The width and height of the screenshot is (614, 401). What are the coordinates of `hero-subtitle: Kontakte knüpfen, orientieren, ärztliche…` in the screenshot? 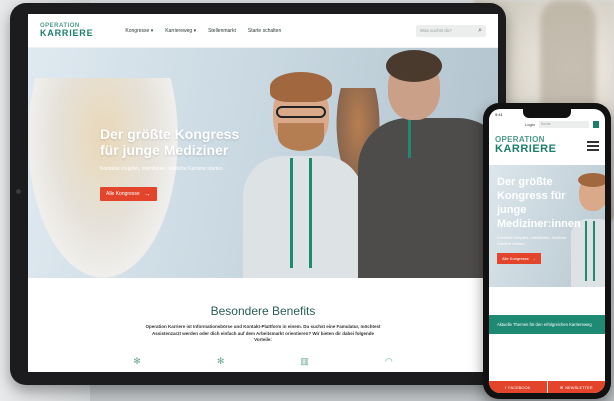 It's located at (162, 169).